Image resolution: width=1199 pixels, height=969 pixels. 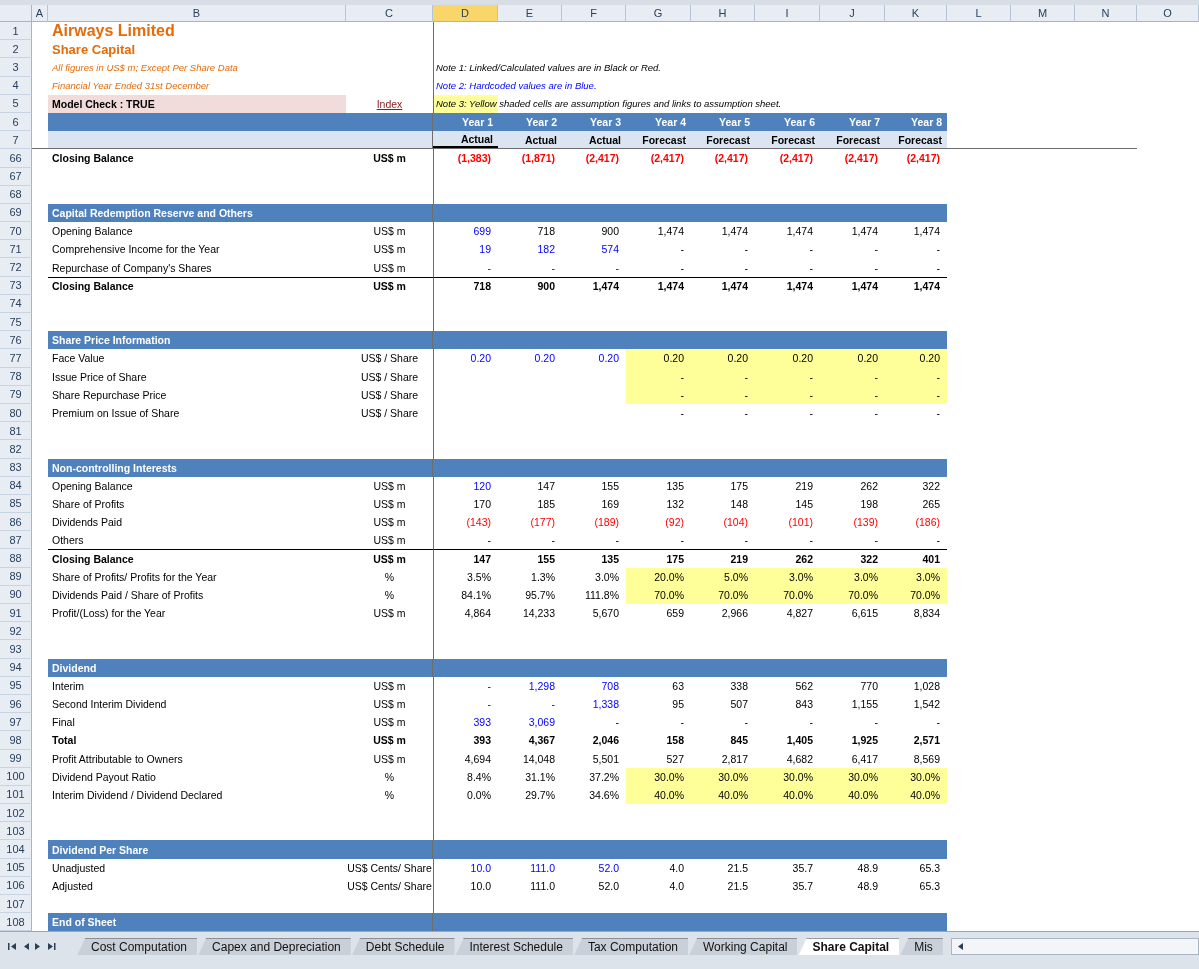 What do you see at coordinates (864, 705) in the screenshot?
I see `value-cell-text: 1,155` at bounding box center [864, 705].